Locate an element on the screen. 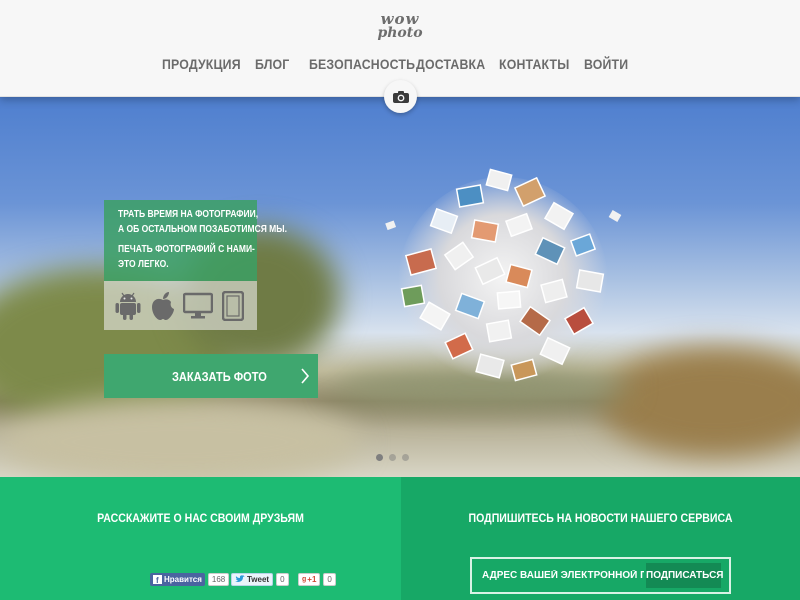 Image resolution: width=800 pixels, height=600 pixels. tablet-icon is located at coordinates (233, 305).